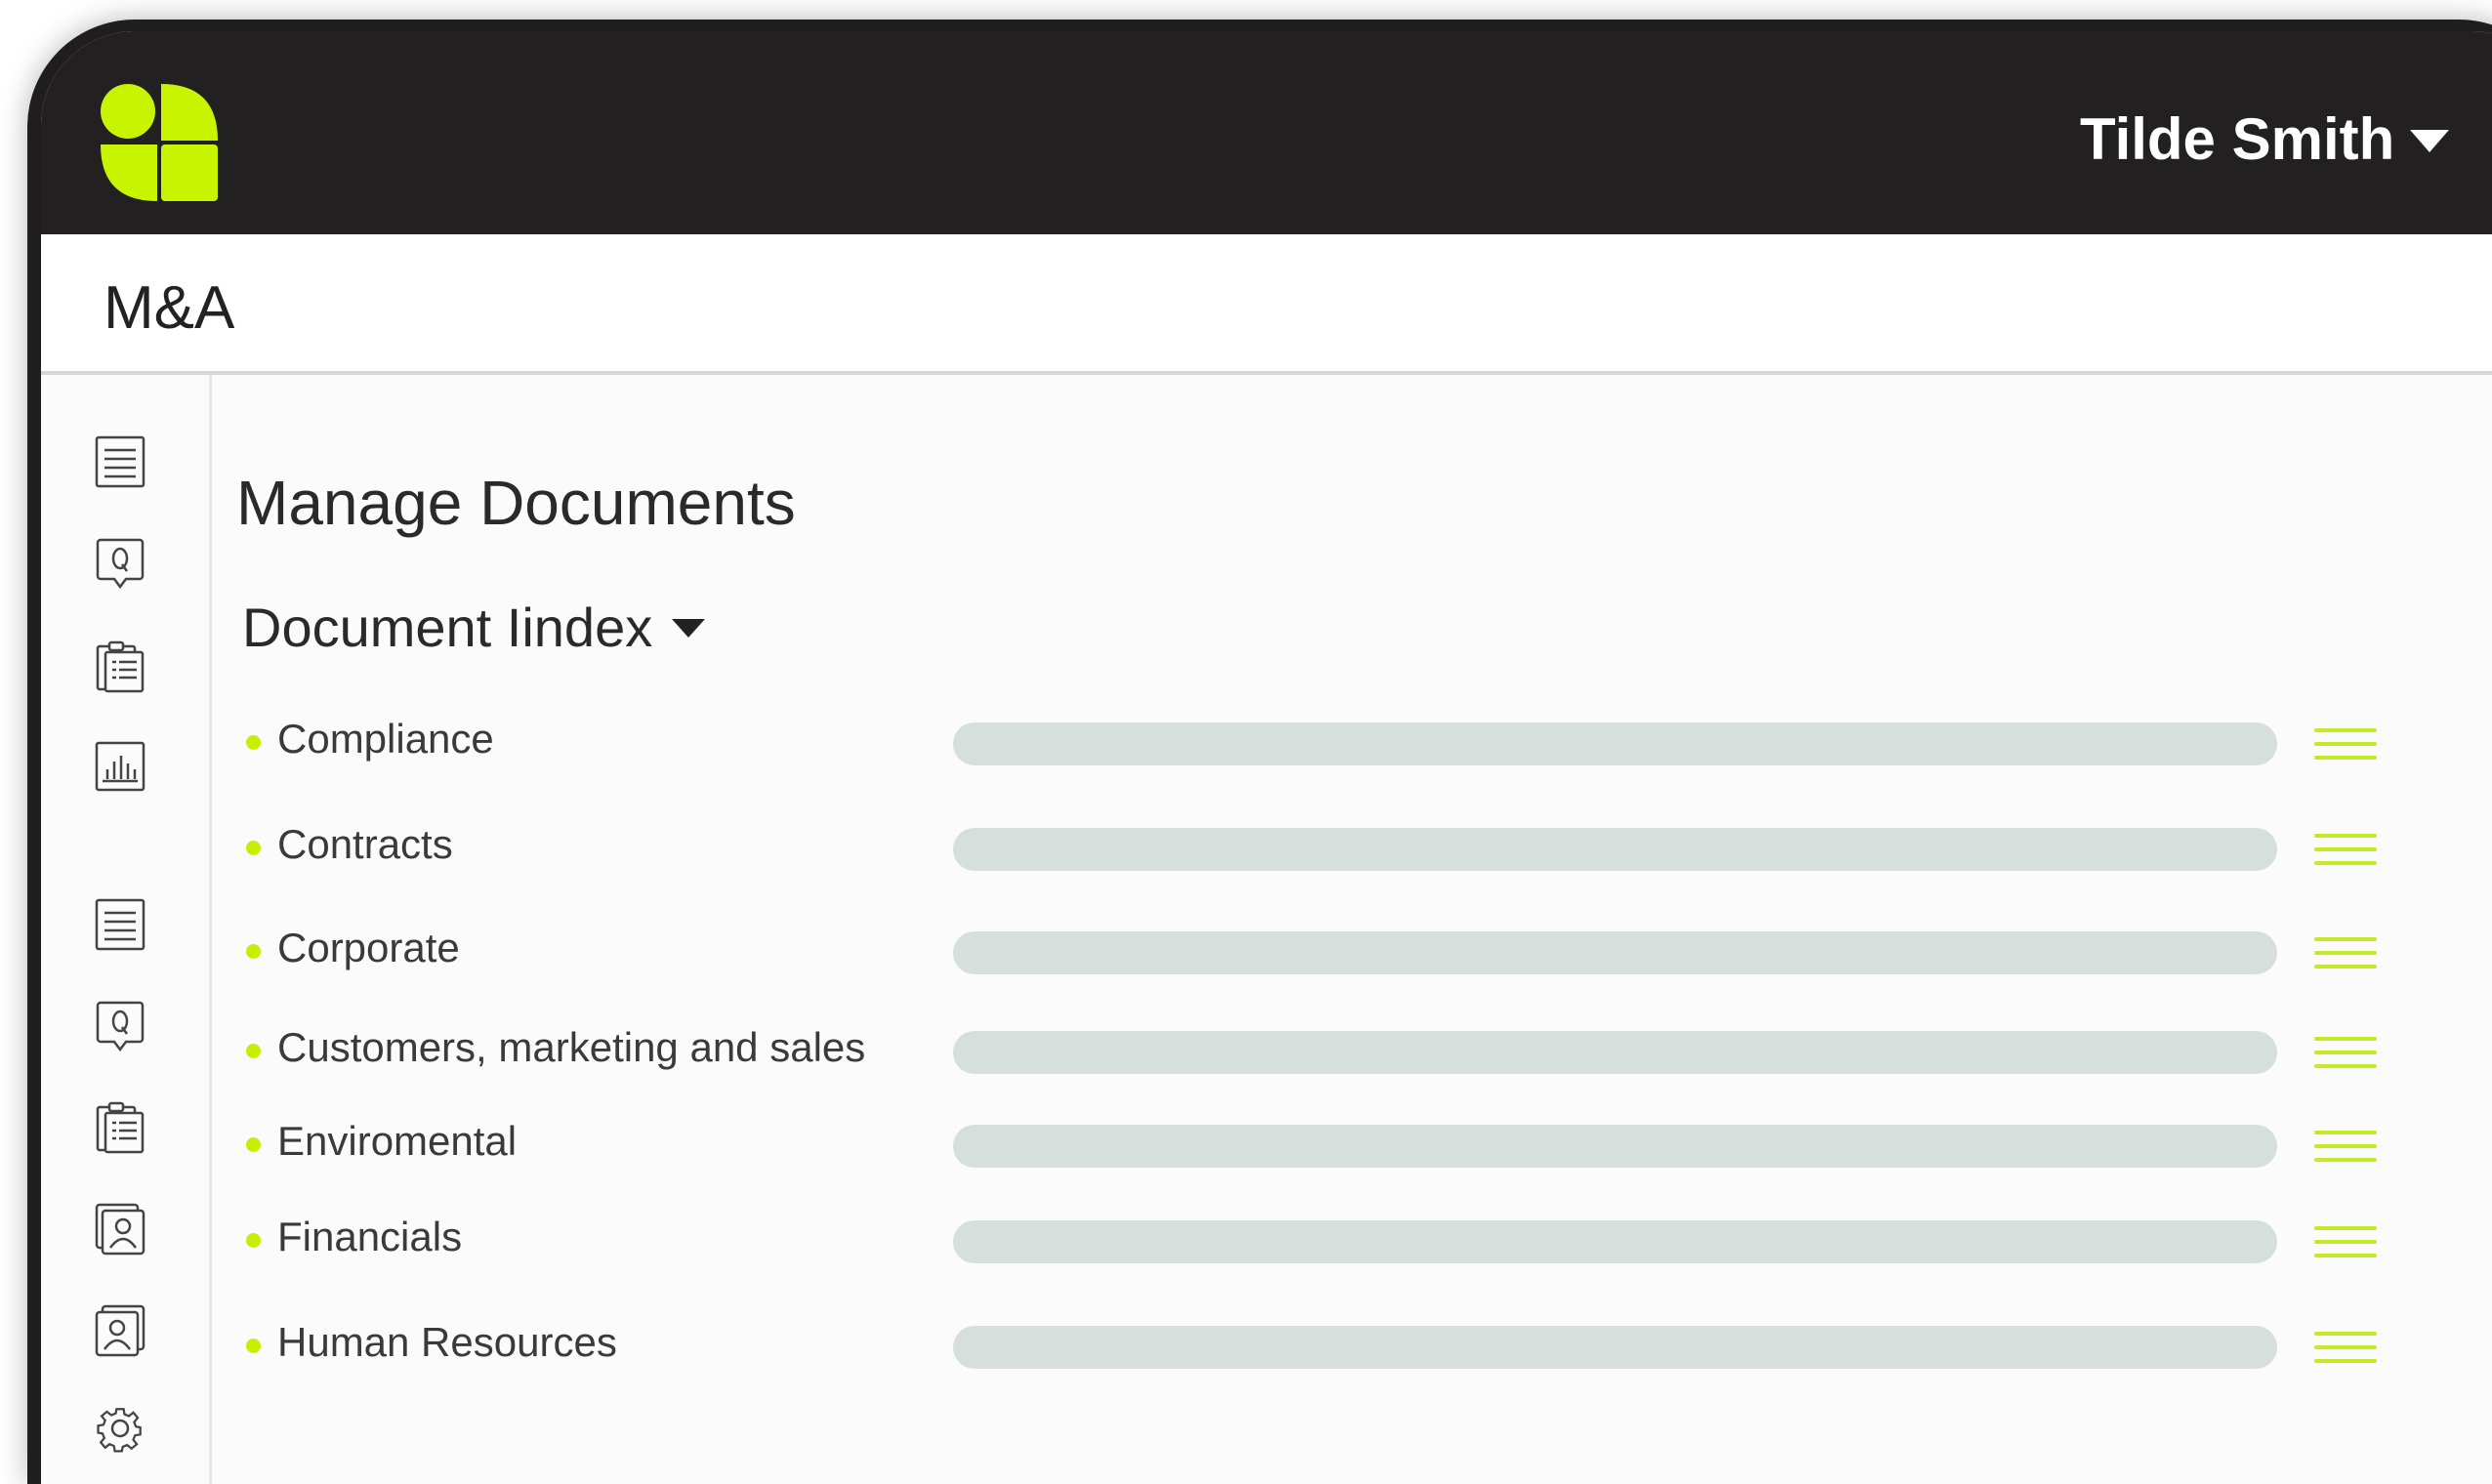 The width and height of the screenshot is (2492, 1484). I want to click on document-label: Contracts, so click(365, 844).